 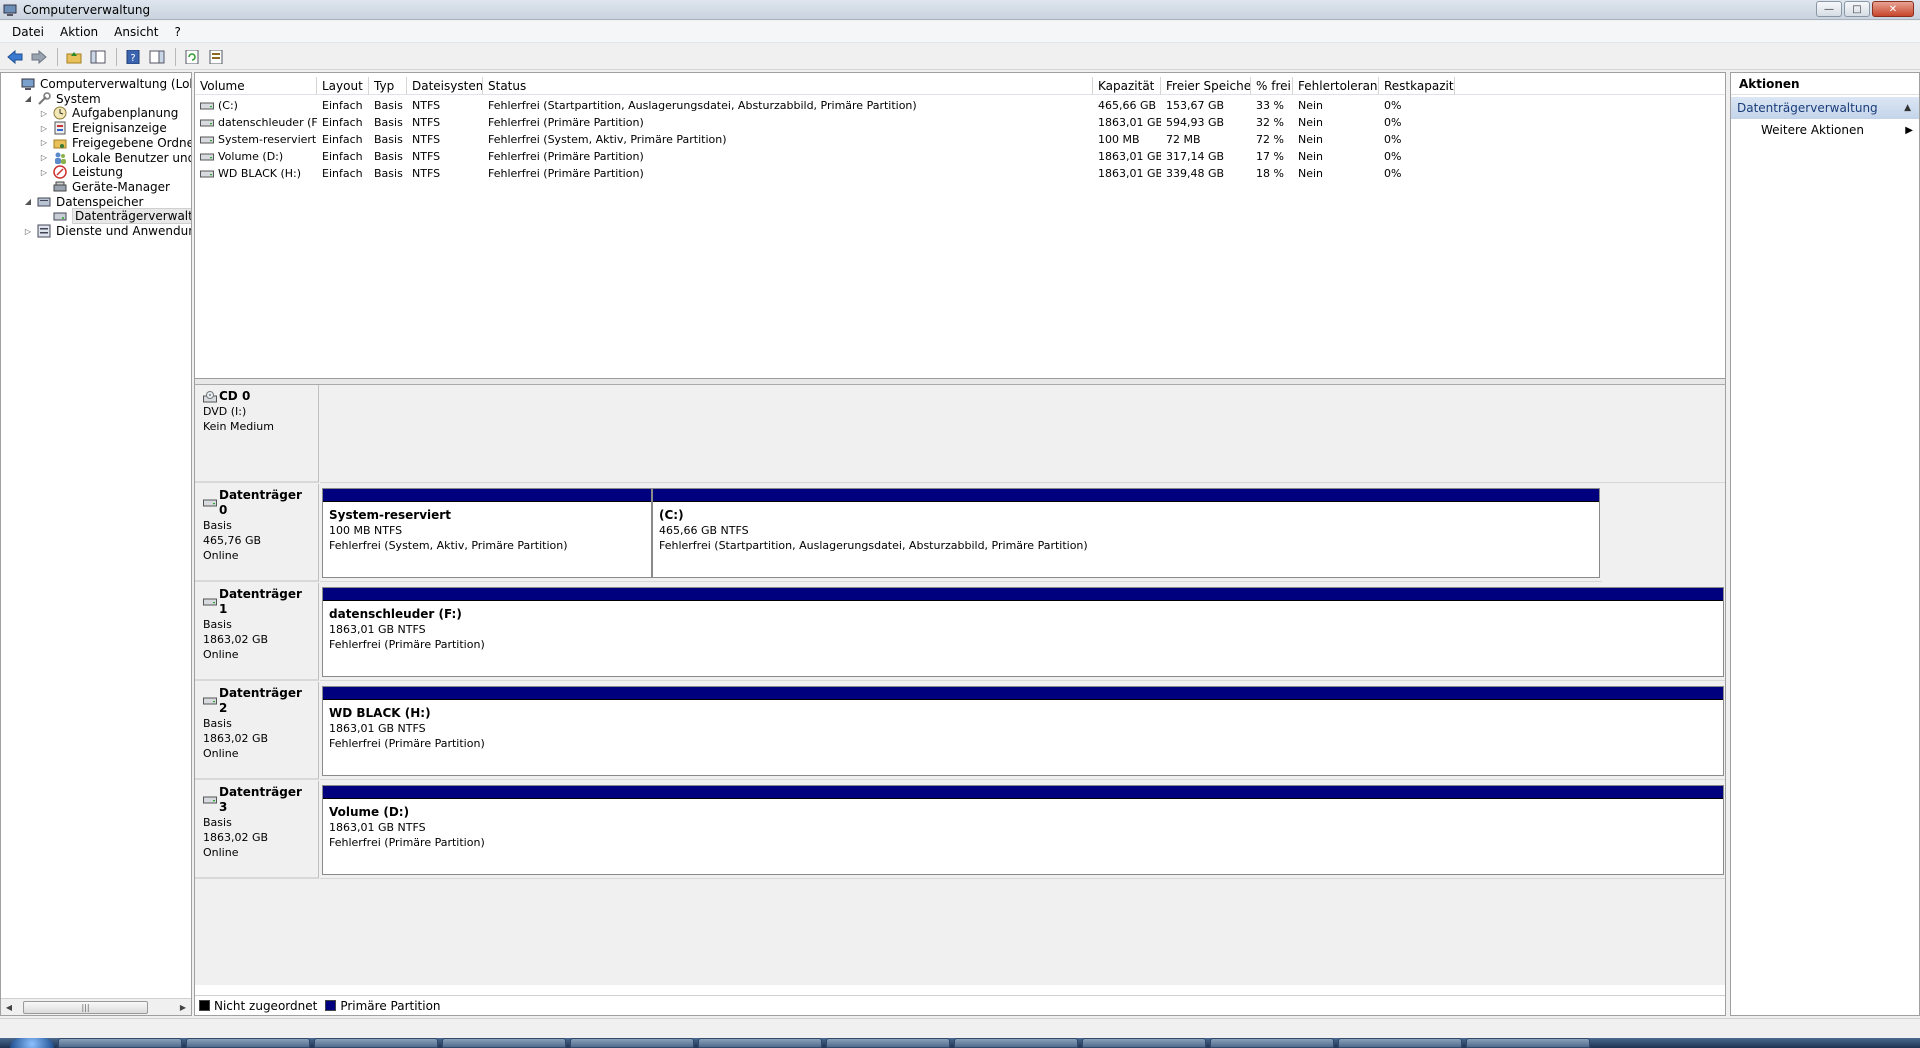 What do you see at coordinates (960, 32) in the screenshot?
I see `menu-bar: Datei Aktion Ansicht ?` at bounding box center [960, 32].